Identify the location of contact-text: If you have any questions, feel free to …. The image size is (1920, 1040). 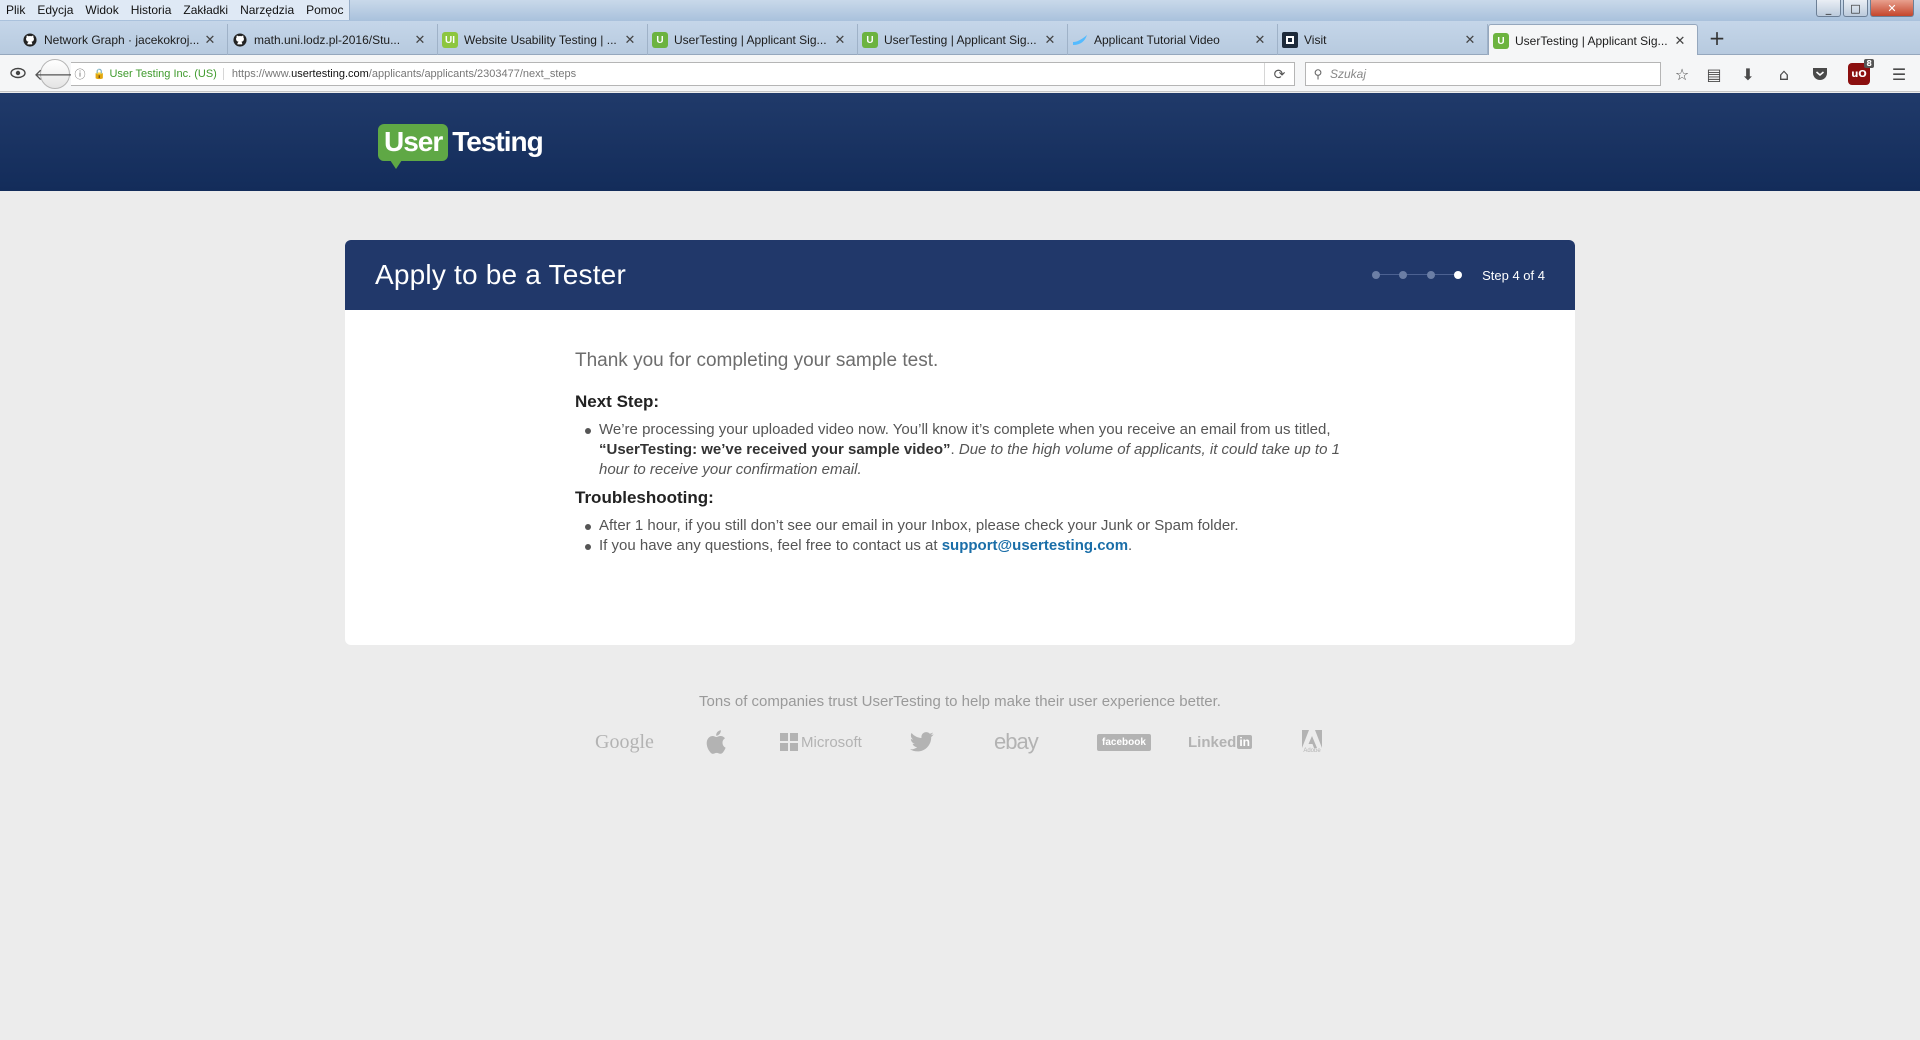
(770, 545).